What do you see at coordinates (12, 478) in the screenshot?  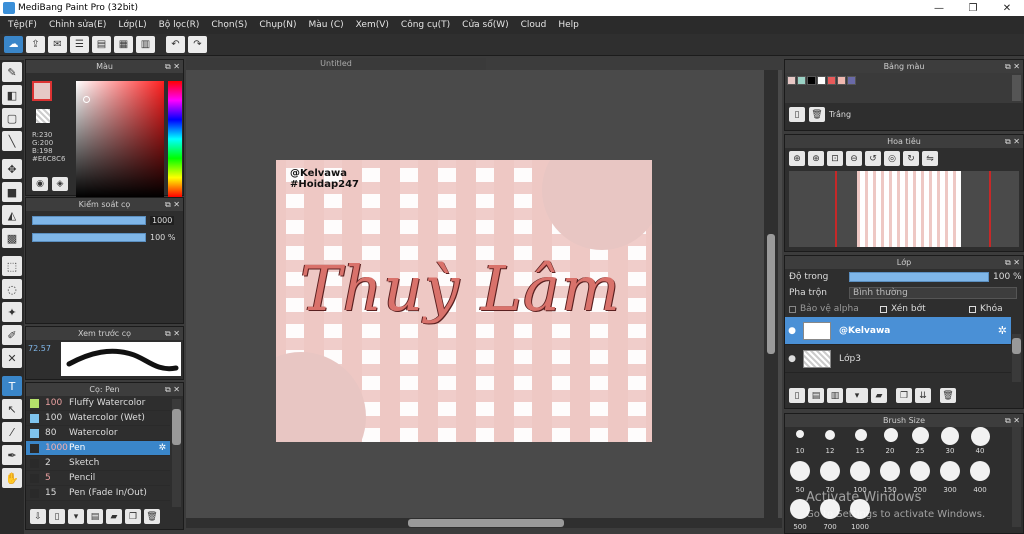 I see `hand-tool-icon: ✋` at bounding box center [12, 478].